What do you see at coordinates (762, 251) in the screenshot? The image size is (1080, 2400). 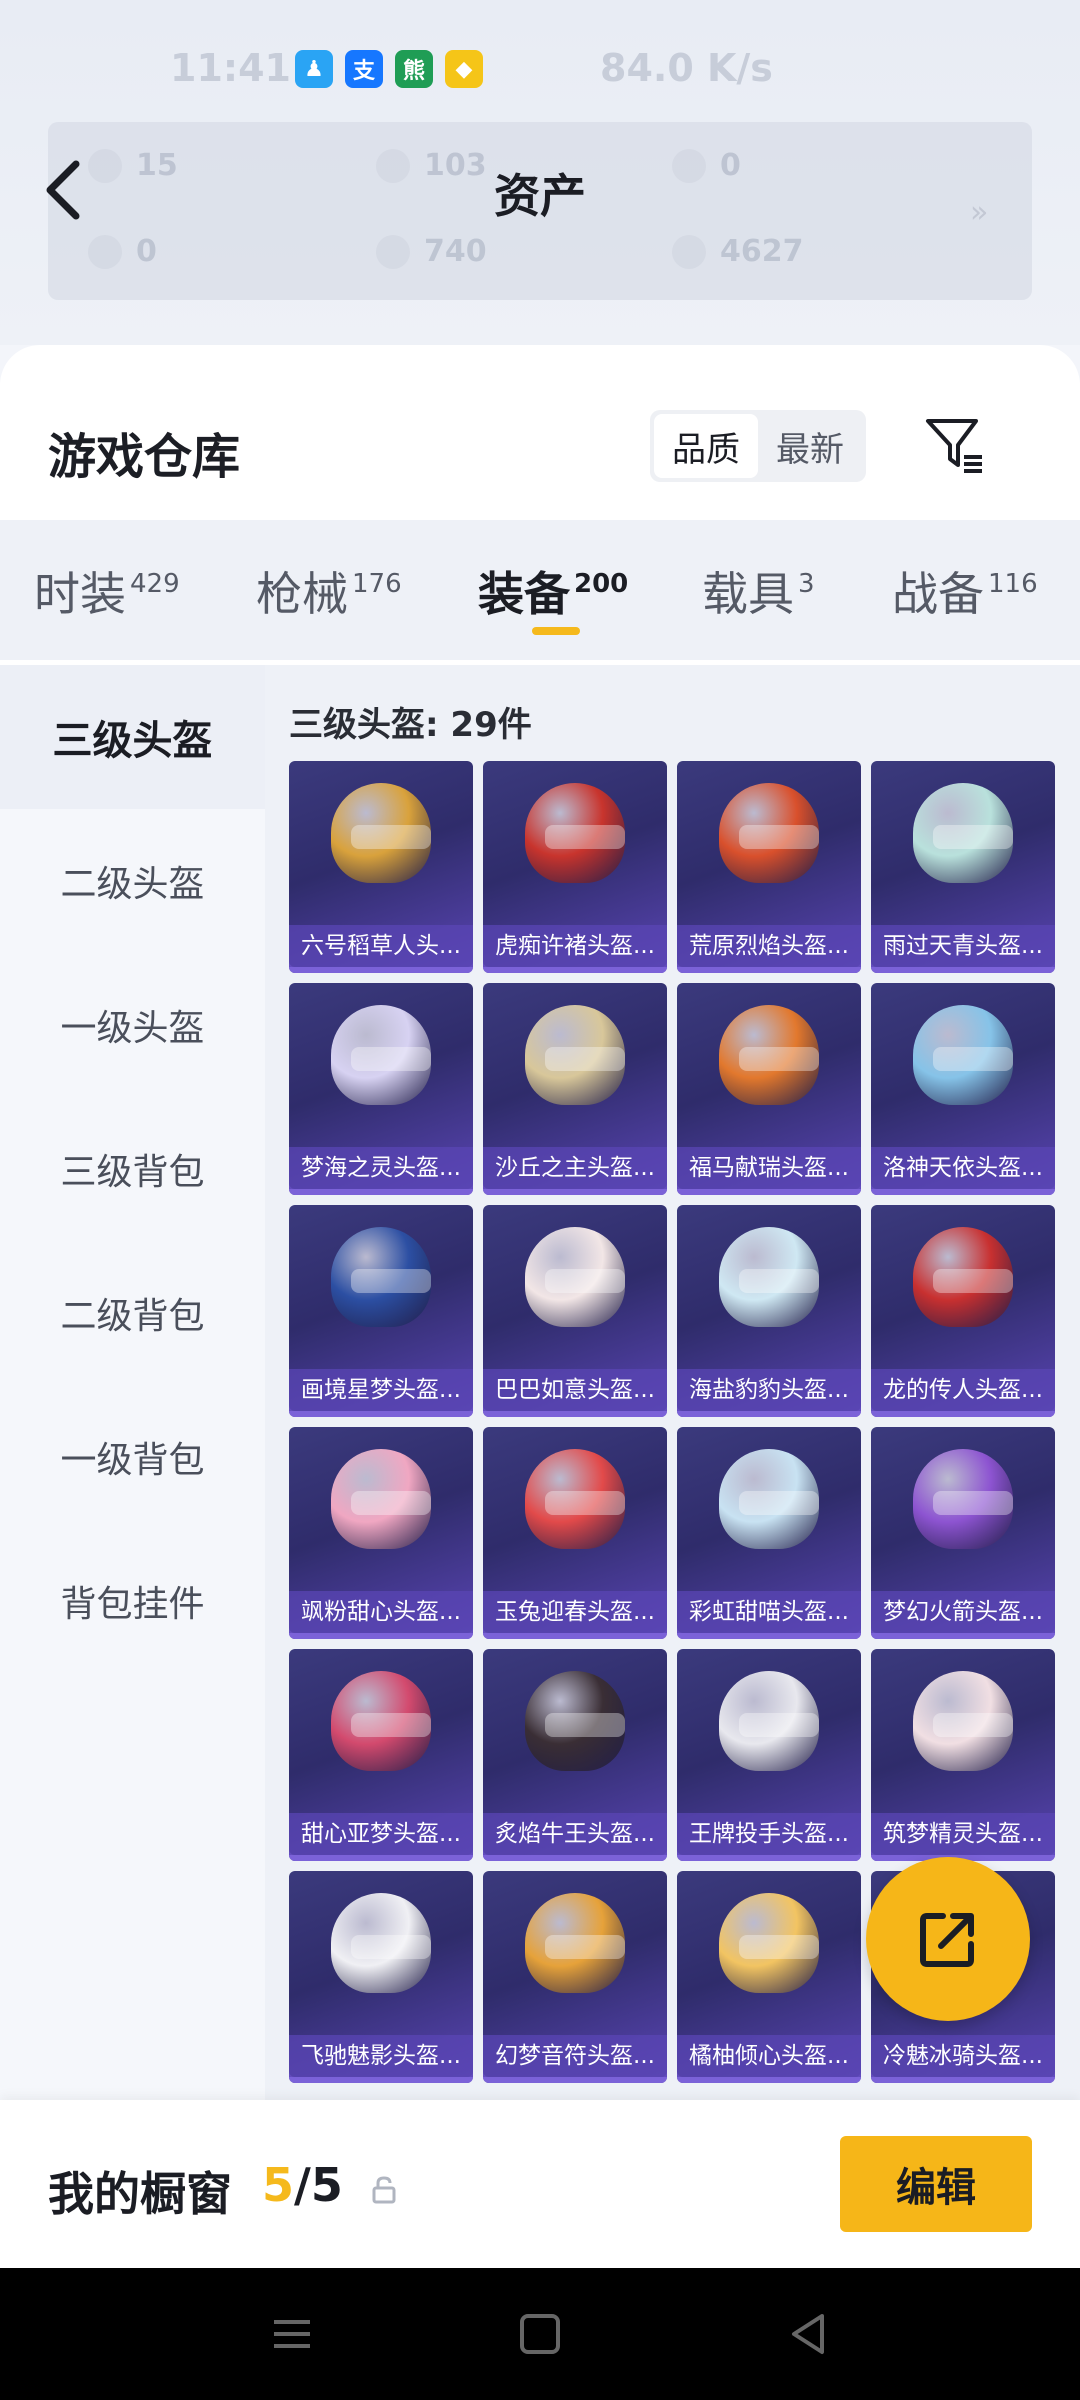 I see `asset-value: 4627` at bounding box center [762, 251].